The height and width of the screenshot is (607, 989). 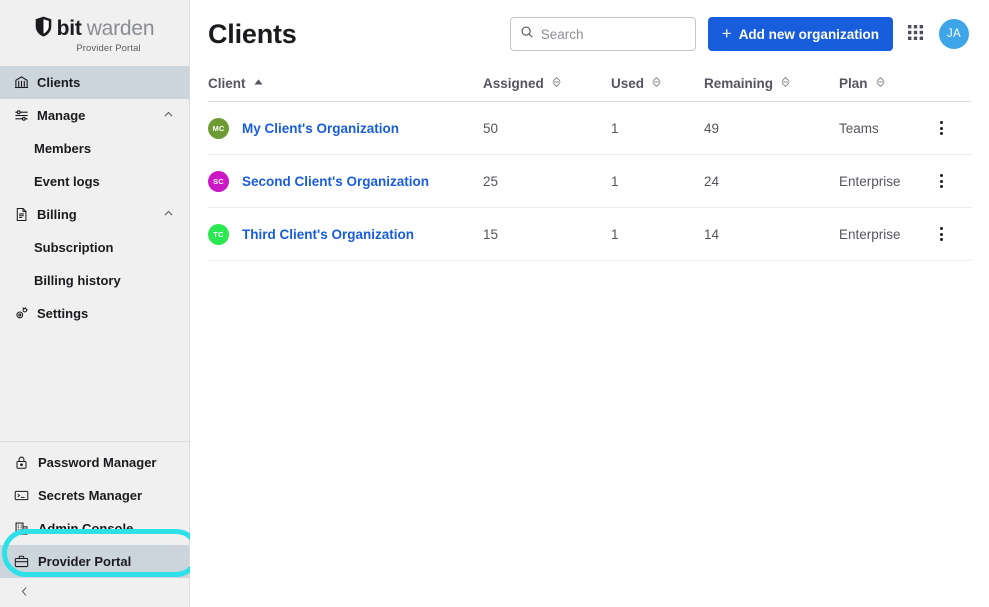 What do you see at coordinates (547, 85) in the screenshot?
I see `column-header-assigned: Assigned` at bounding box center [547, 85].